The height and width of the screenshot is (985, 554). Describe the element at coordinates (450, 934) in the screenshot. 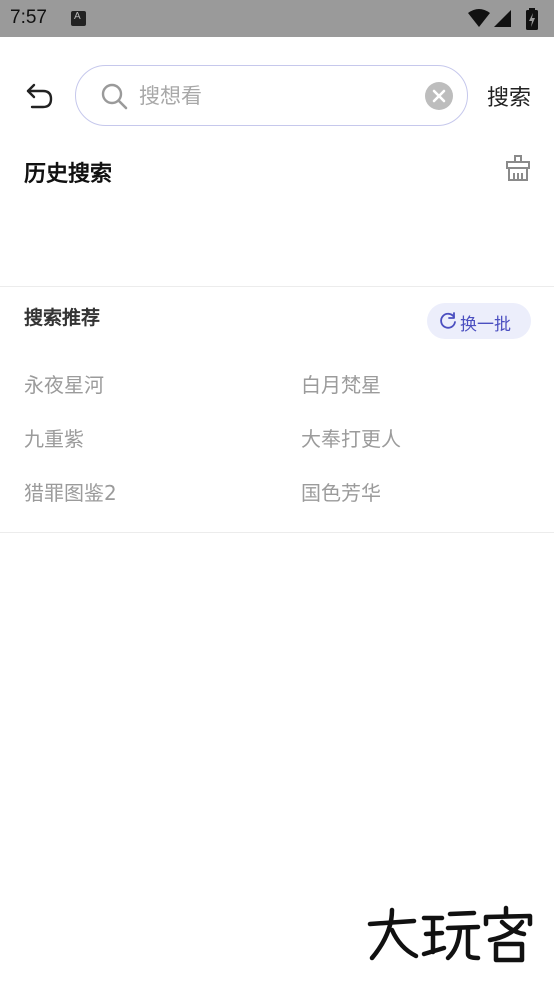

I see `watermark-logo` at that location.